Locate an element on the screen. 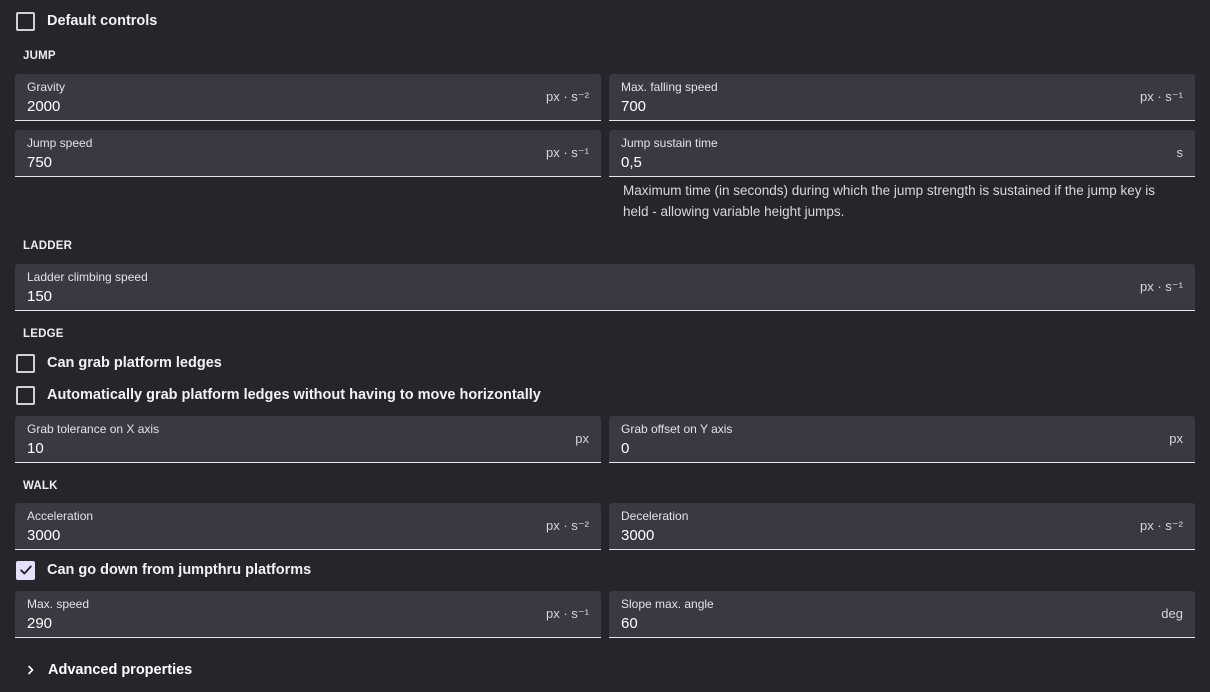  deceleration-unit: px · s⁻² is located at coordinates (1161, 525).